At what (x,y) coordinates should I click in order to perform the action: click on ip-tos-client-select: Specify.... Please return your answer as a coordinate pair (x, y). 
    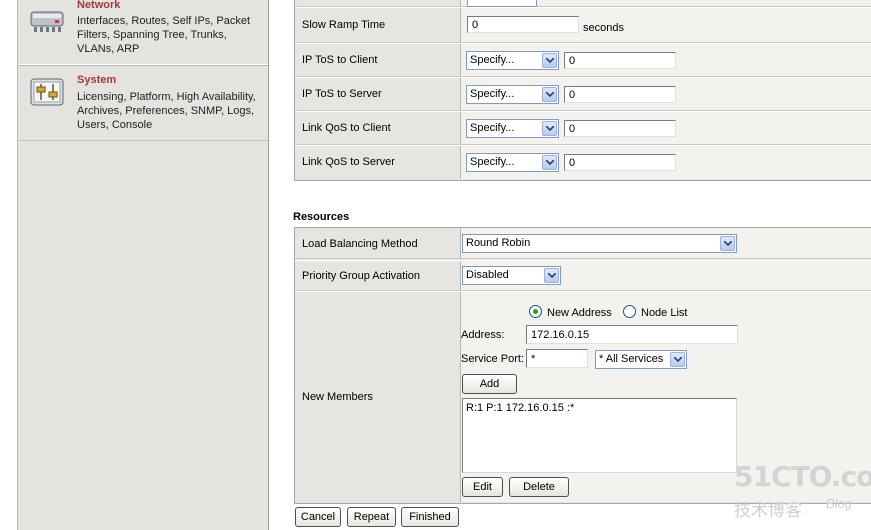
    Looking at the image, I should click on (512, 60).